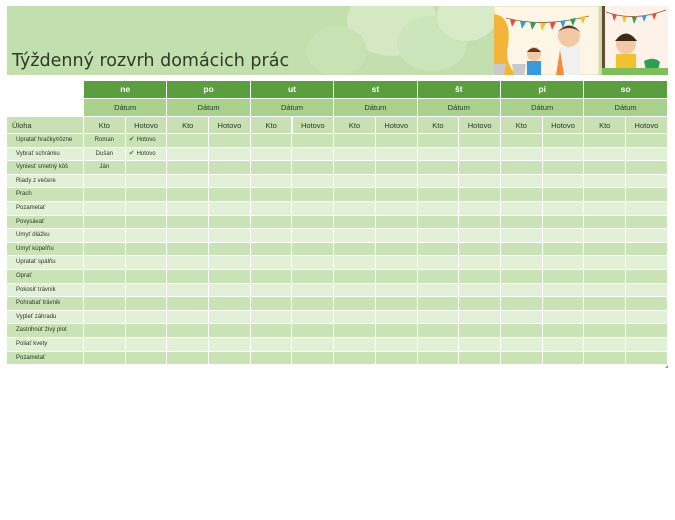 This screenshot has width=675, height=520. What do you see at coordinates (45, 276) in the screenshot?
I see `task-name-cell: Oprať` at bounding box center [45, 276].